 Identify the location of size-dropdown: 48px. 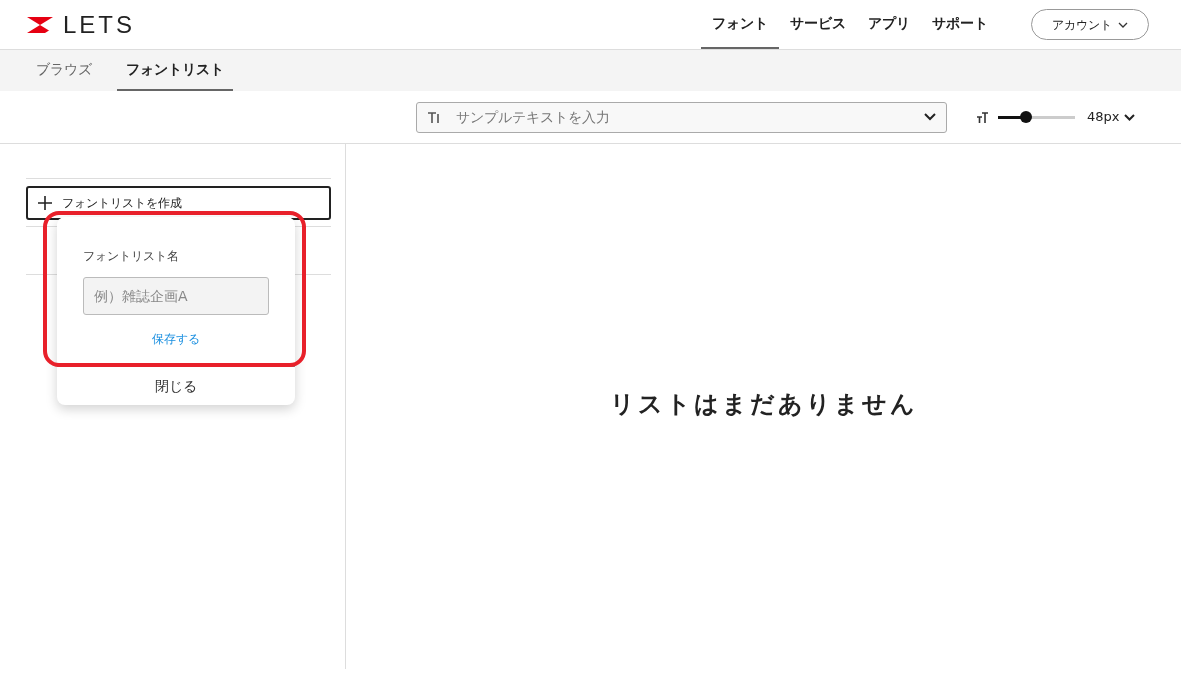
(1111, 117).